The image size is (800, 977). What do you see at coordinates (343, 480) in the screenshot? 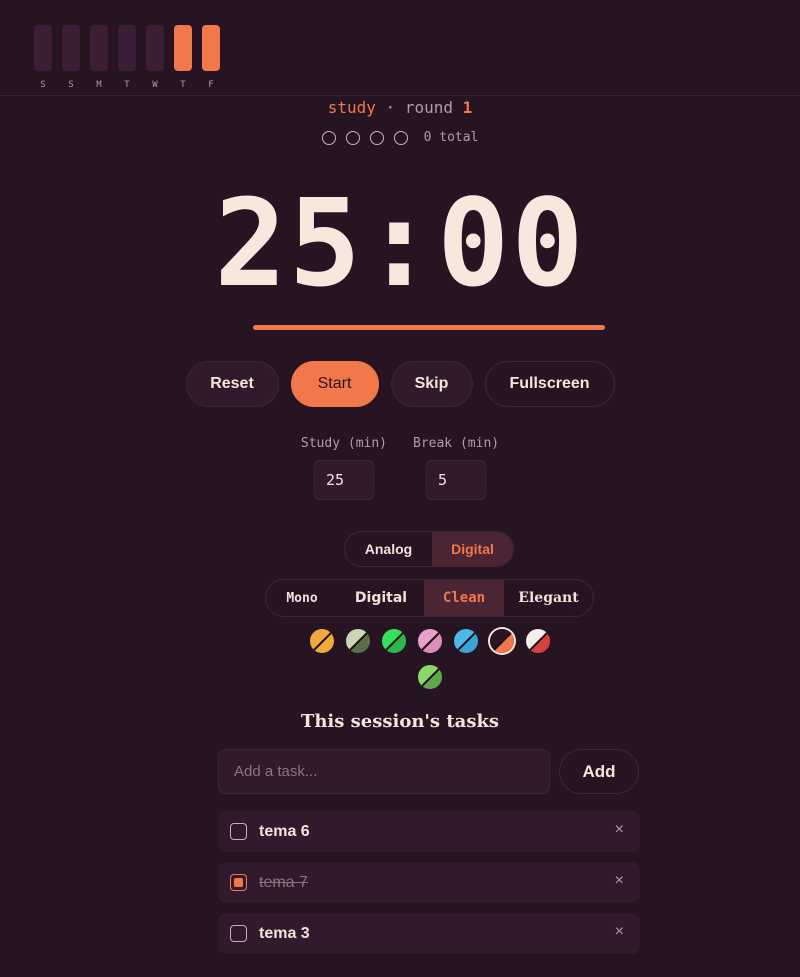
I see `study-duration-input` at bounding box center [343, 480].